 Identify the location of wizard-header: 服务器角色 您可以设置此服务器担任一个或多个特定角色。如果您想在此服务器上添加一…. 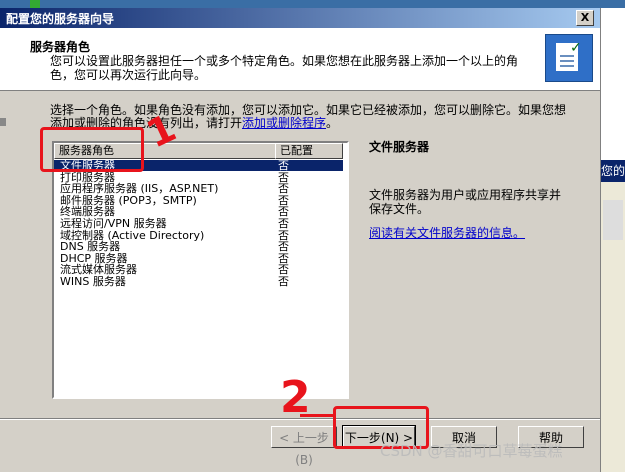
(300, 59).